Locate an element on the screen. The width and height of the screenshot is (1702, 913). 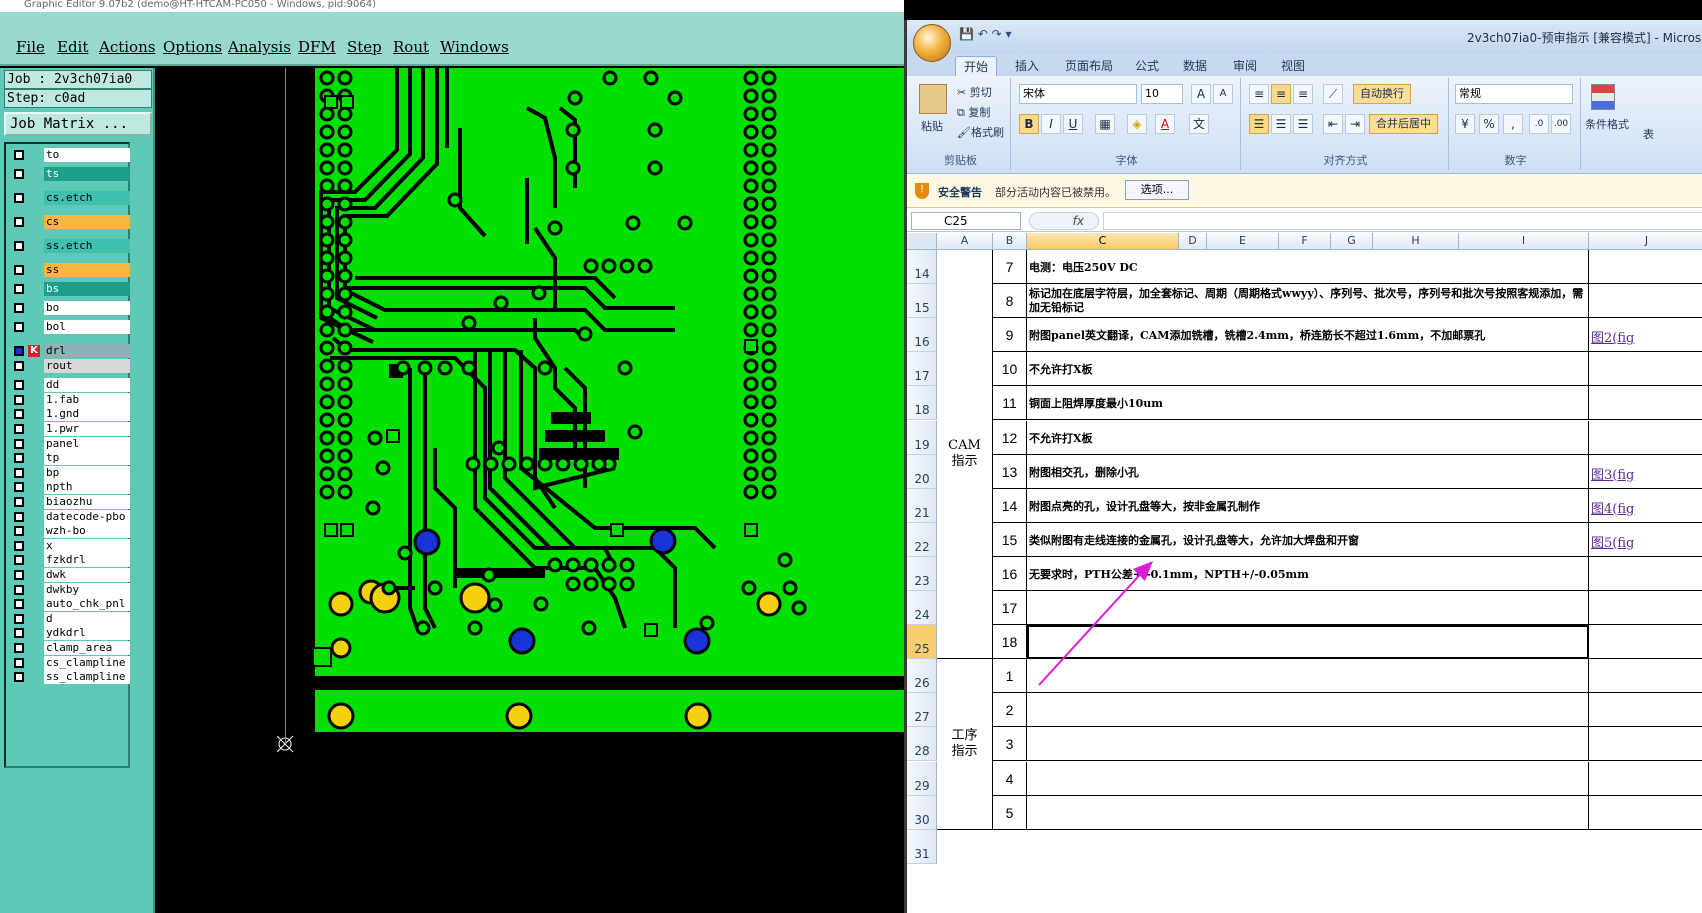
layer-row: biaozhu is located at coordinates (69, 502).